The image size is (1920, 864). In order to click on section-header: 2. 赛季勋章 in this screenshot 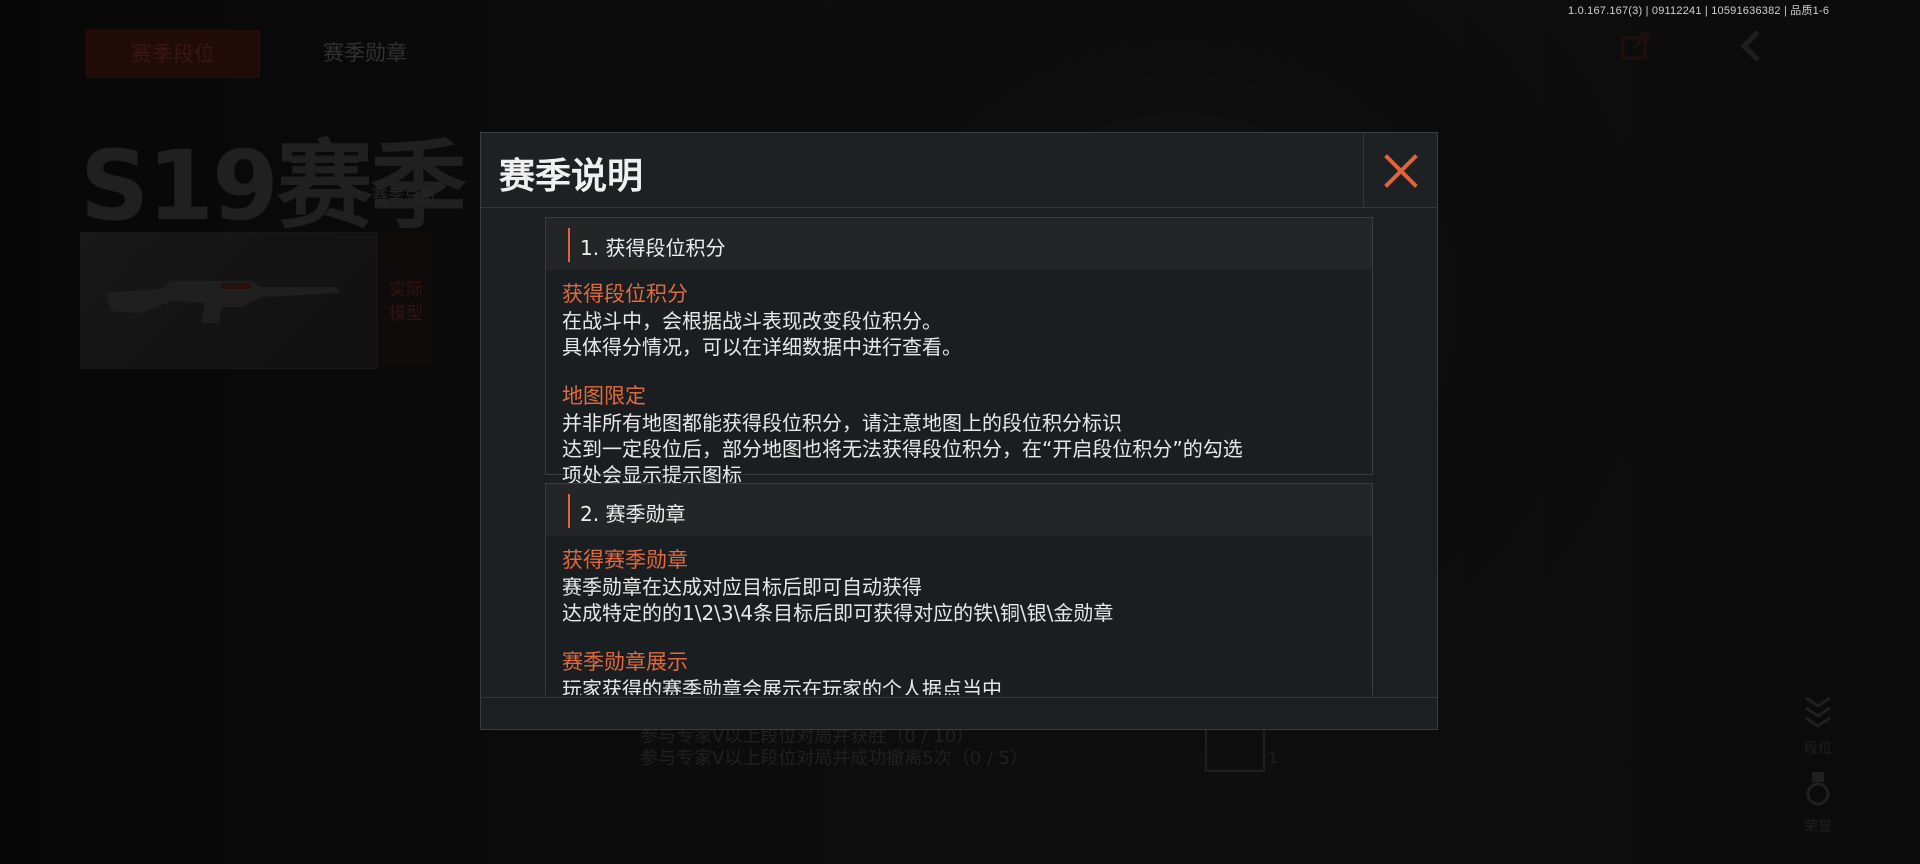, I will do `click(959, 510)`.